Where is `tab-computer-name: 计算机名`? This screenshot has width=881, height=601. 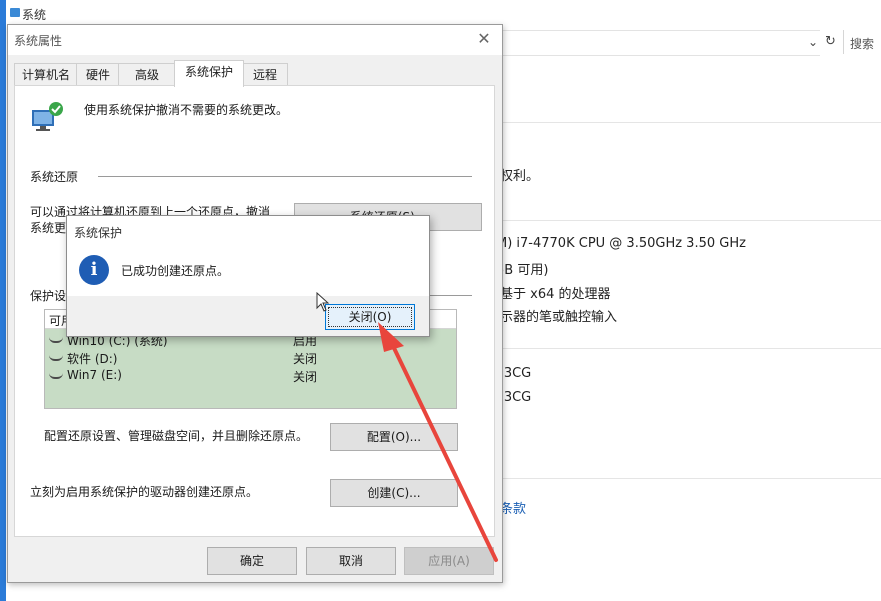 tab-computer-name: 计算机名 is located at coordinates (46, 74).